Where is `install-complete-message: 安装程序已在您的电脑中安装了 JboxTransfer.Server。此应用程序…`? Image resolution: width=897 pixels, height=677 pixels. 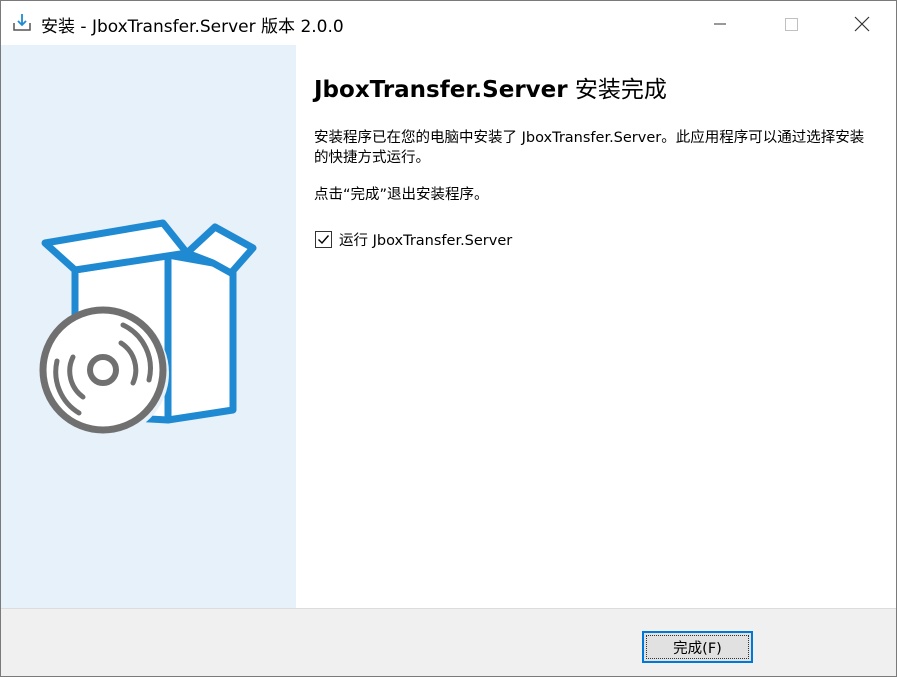 install-complete-message: 安装程序已在您的电脑中安装了 JboxTransfer.Server。此应用程序… is located at coordinates (589, 148).